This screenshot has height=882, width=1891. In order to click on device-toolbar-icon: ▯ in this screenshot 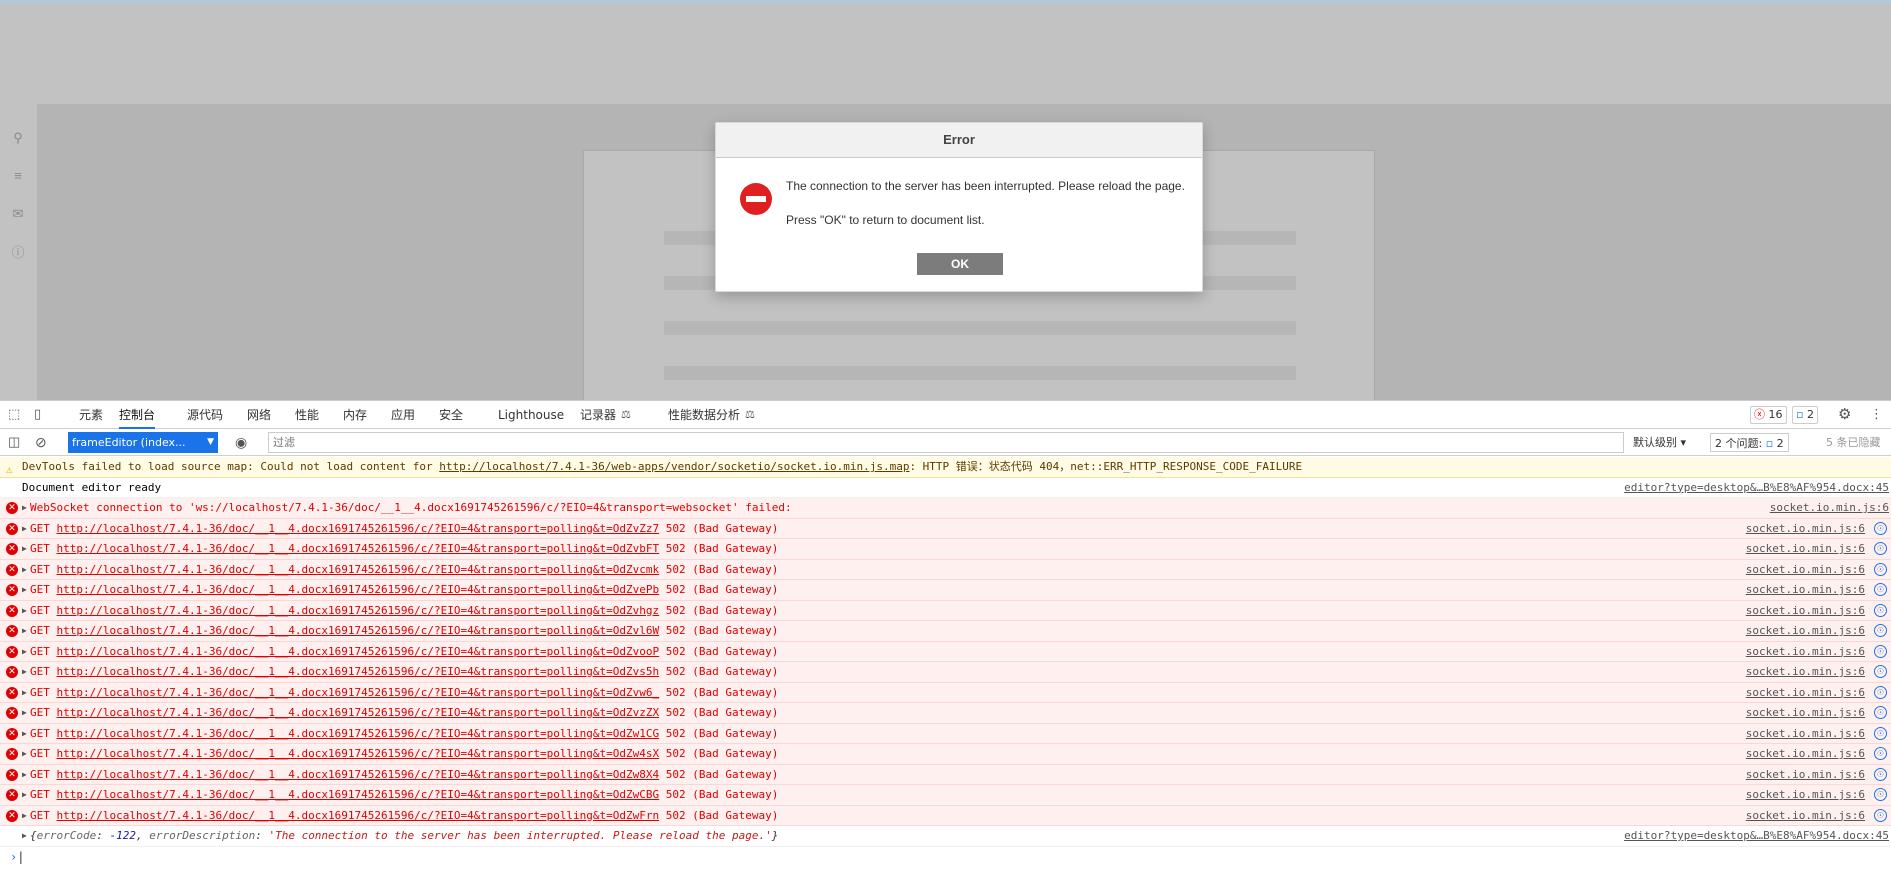, I will do `click(41, 415)`.